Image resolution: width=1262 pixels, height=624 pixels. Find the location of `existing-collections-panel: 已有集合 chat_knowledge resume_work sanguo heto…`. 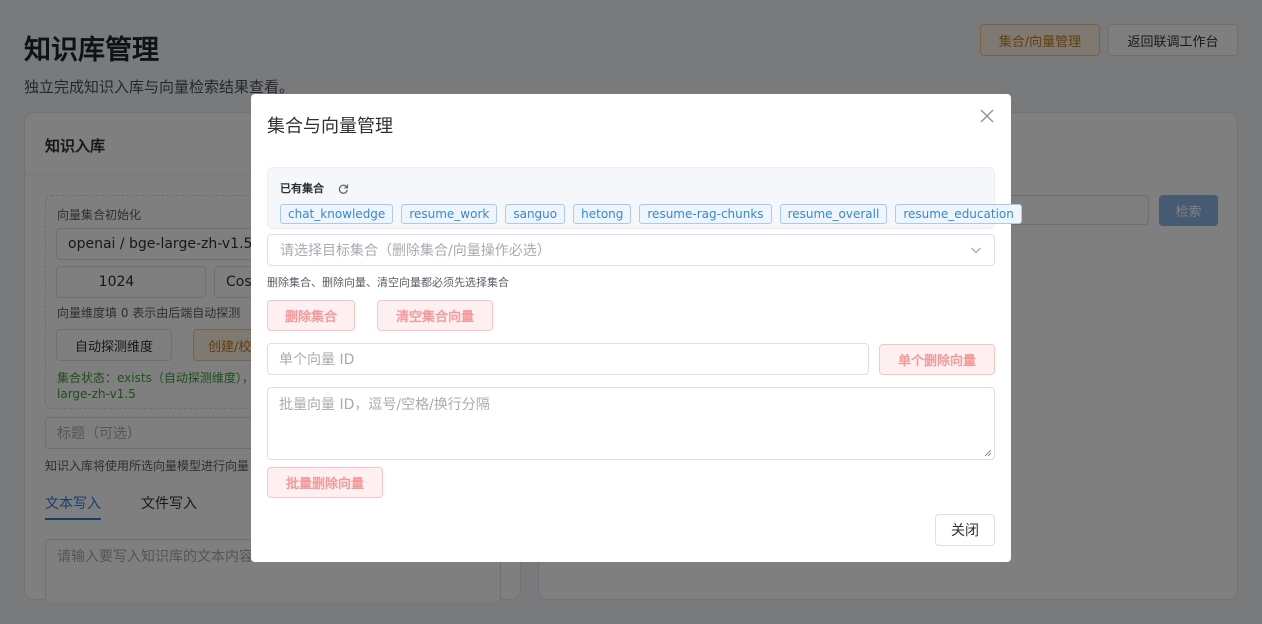

existing-collections-panel: 已有集合 chat_knowledge resume_work sanguo heto… is located at coordinates (644, 198).